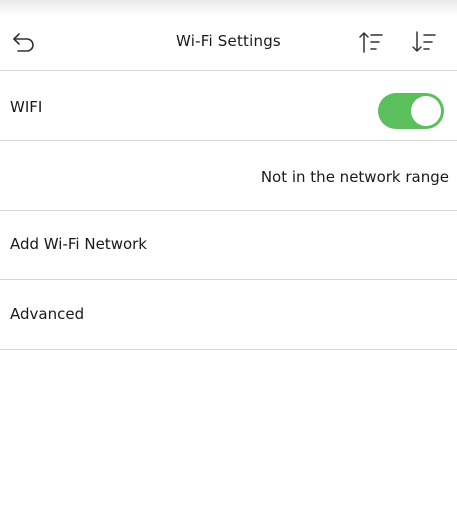  What do you see at coordinates (426, 111) in the screenshot?
I see `toggle-knob` at bounding box center [426, 111].